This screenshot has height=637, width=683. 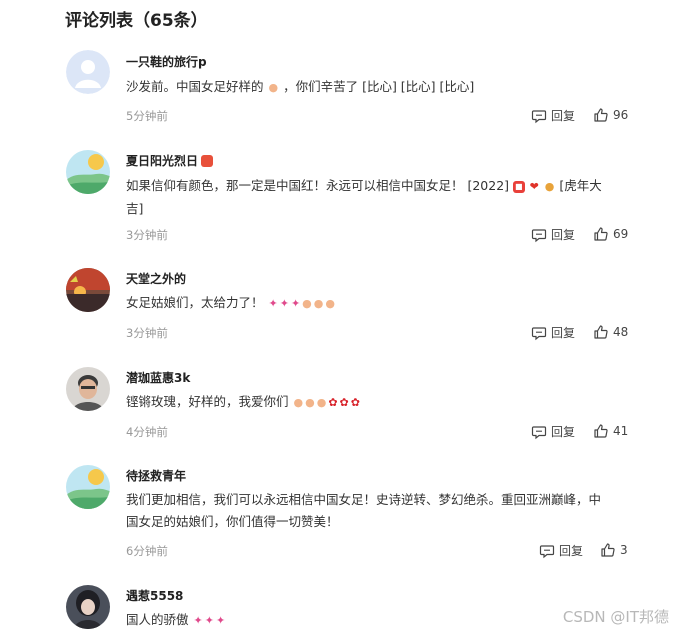 I want to click on username: 遇惹5558, so click(x=154, y=595).